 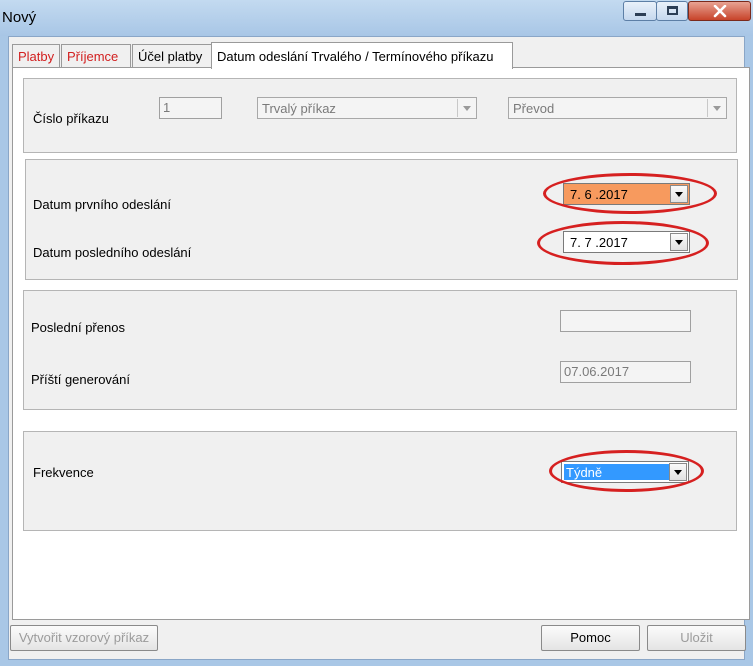 I want to click on maximize-icon, so click(x=672, y=10).